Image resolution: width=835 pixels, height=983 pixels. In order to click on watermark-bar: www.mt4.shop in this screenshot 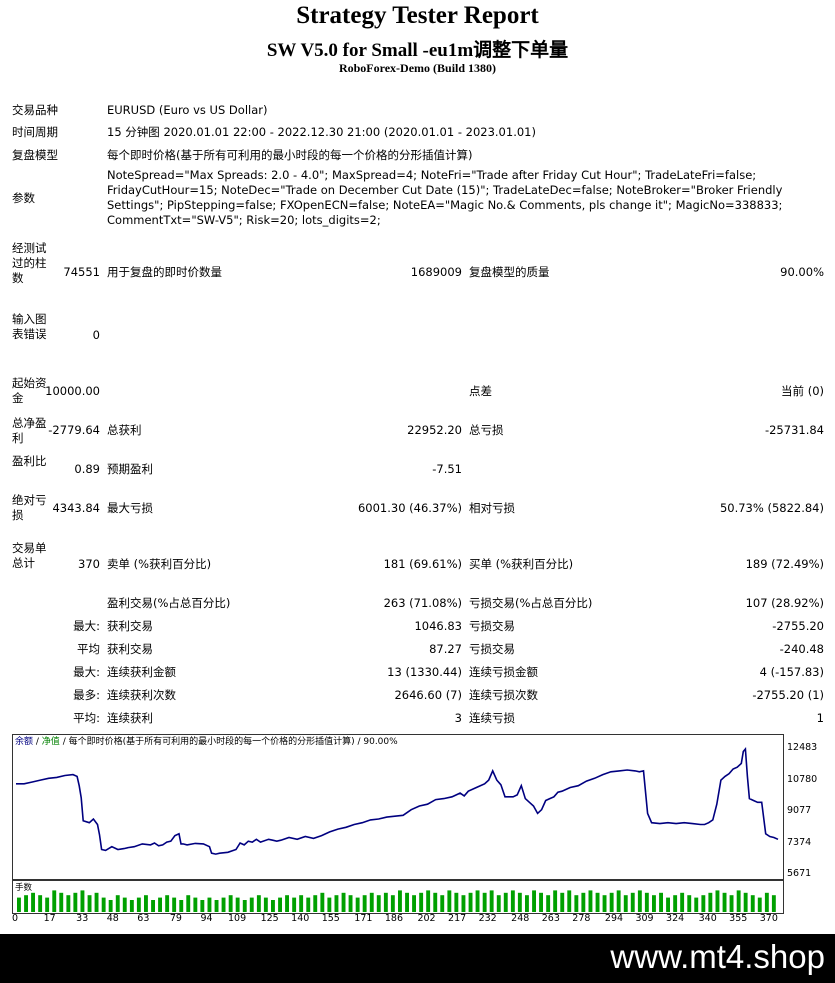, I will do `click(417, 958)`.